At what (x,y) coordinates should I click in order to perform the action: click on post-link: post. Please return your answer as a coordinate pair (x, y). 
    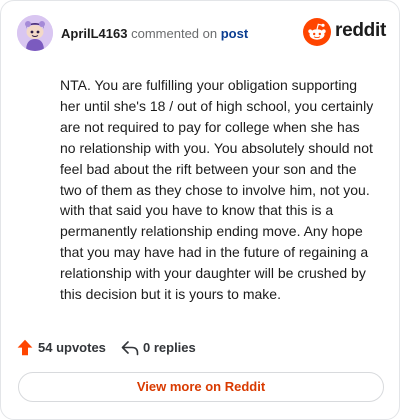
    Looking at the image, I should click on (234, 33).